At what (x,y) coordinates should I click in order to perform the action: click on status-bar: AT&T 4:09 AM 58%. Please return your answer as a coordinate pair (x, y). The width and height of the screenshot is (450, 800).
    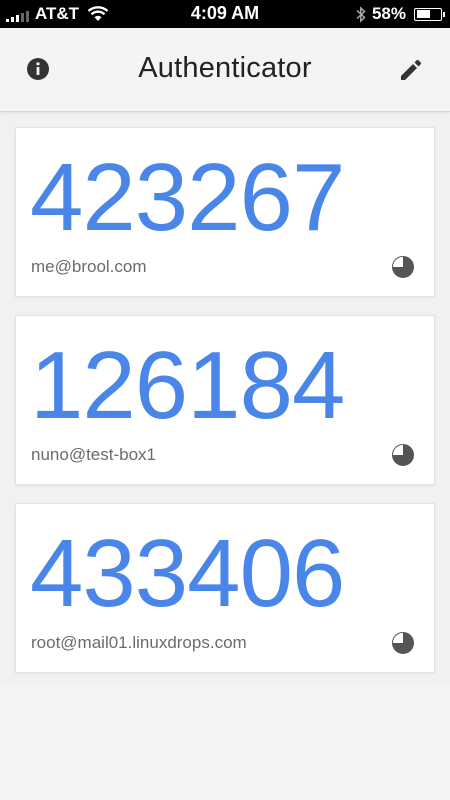
    Looking at the image, I should click on (225, 14).